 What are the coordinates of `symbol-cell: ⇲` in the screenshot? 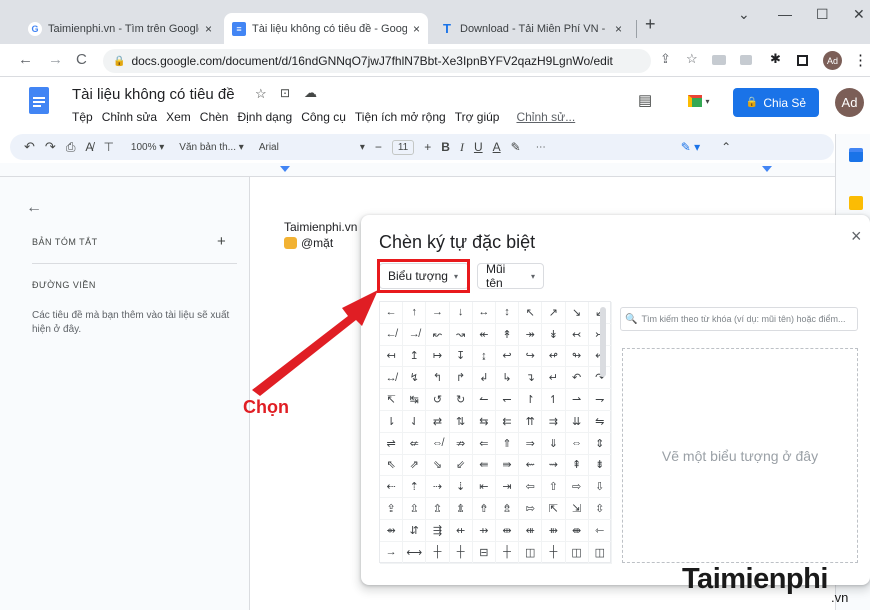 It's located at (577, 509).